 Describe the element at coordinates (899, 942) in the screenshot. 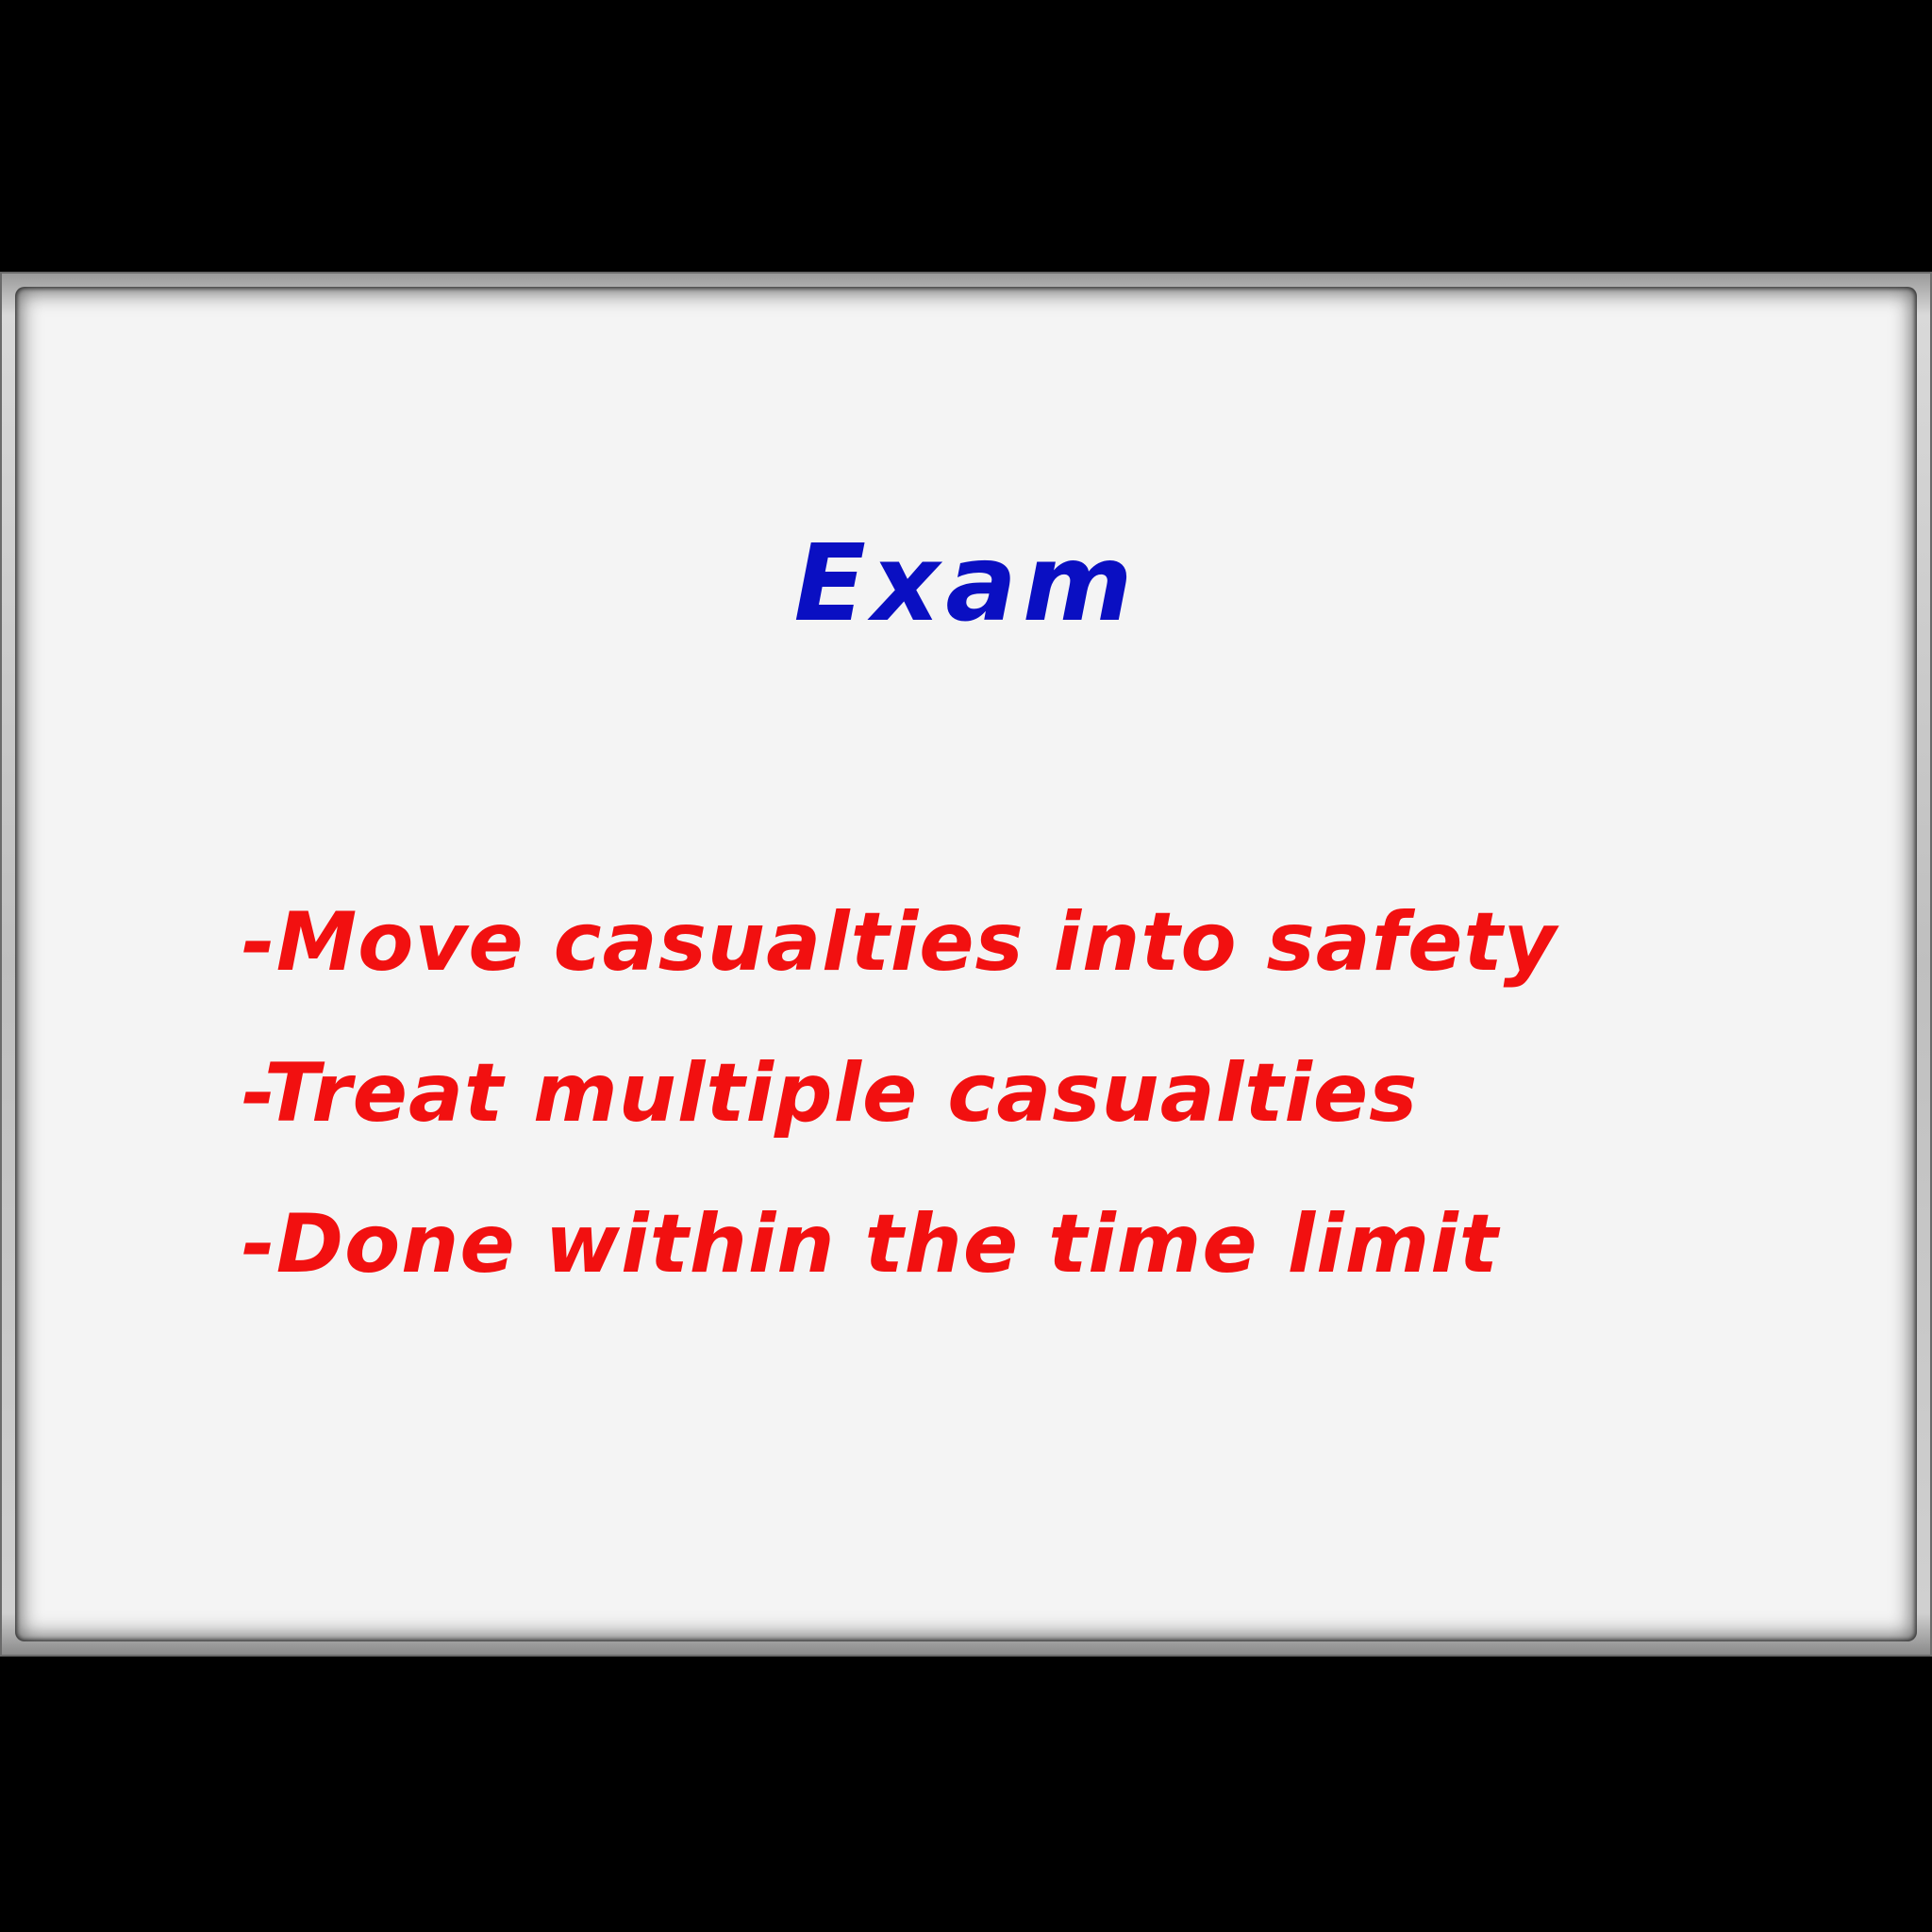

I see `list-item: -Move casualties into safety` at that location.